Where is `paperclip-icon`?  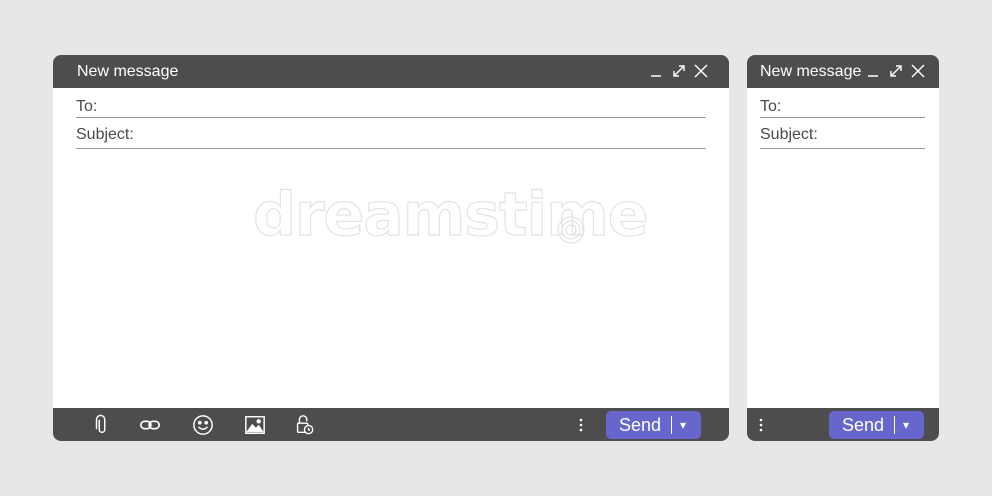 paperclip-icon is located at coordinates (102, 425).